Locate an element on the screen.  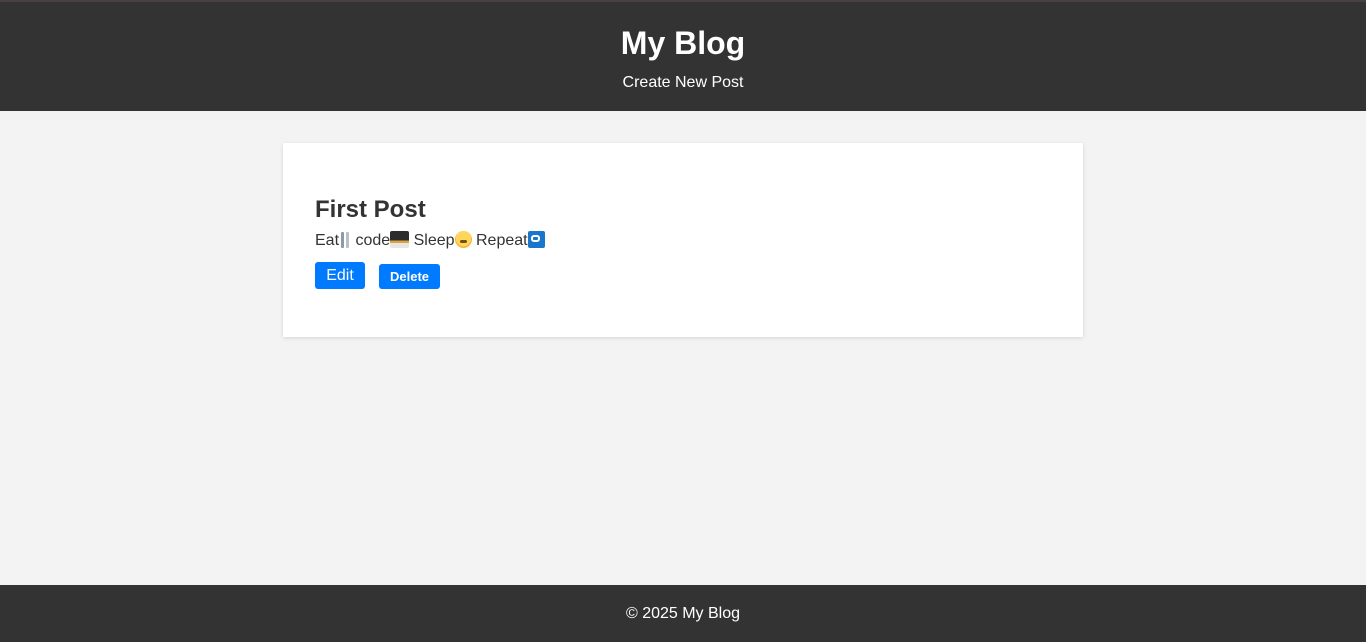
create-new-post-link: Create New Post is located at coordinates (683, 83).